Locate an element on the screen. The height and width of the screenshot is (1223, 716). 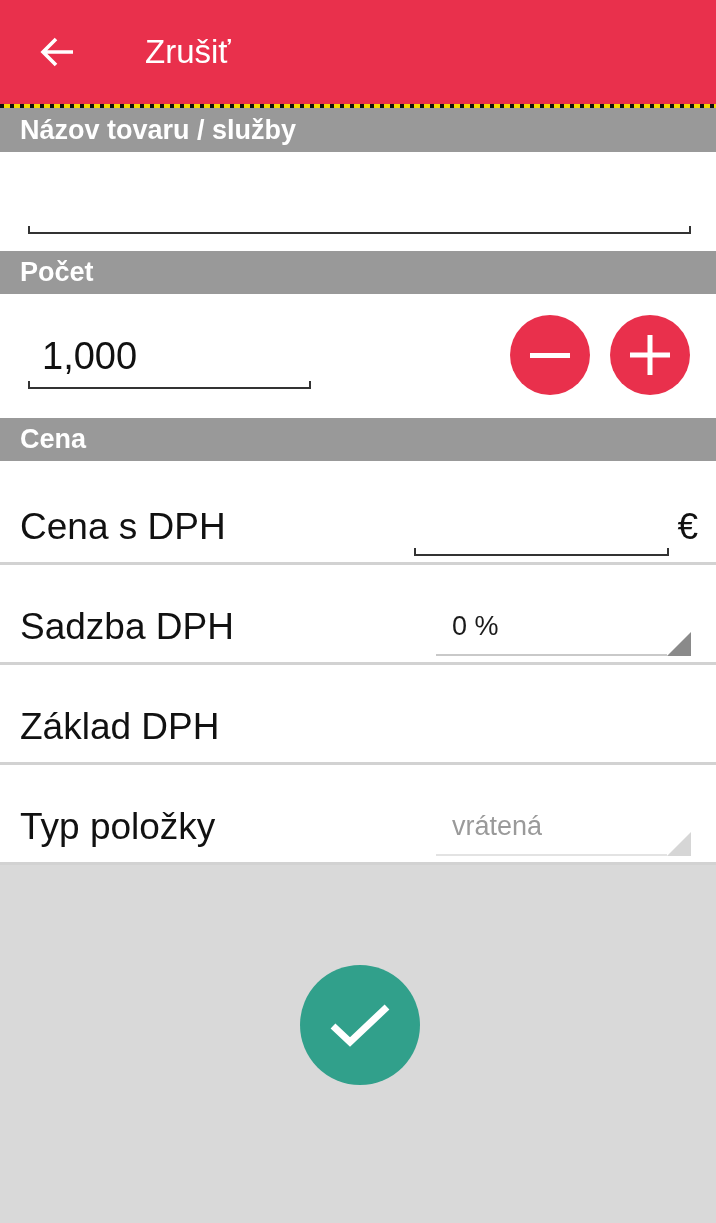
plus-icon is located at coordinates (650, 355).